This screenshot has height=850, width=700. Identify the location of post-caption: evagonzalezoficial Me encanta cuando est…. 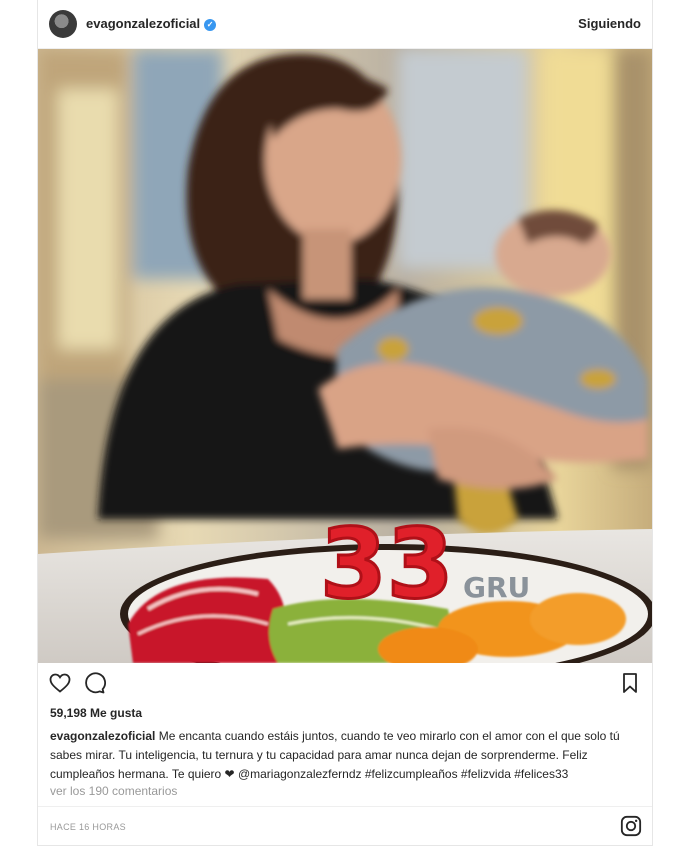
(348, 755).